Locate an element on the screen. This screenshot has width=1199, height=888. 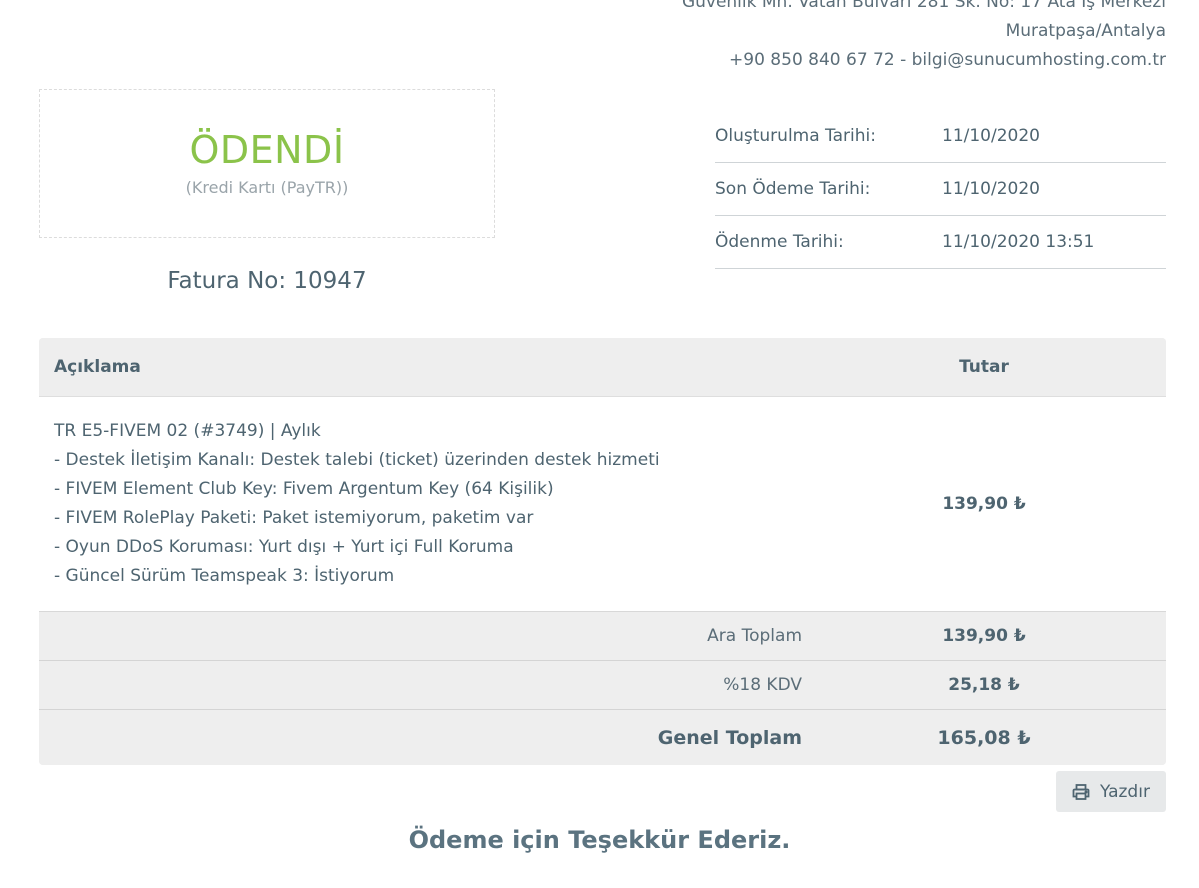
subtotal-value: 139,90 ₺ is located at coordinates (984, 636).